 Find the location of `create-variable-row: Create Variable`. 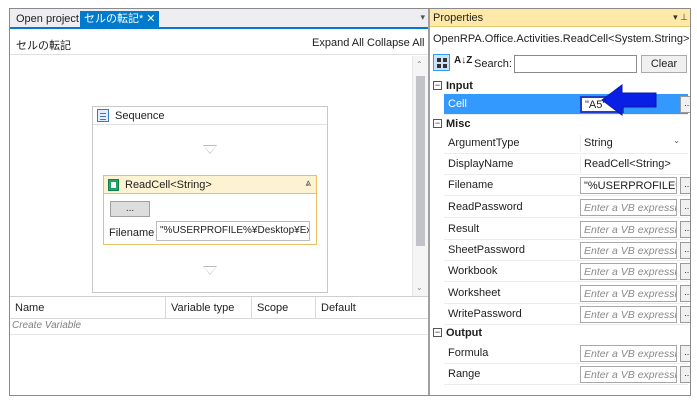

create-variable-row: Create Variable is located at coordinates (46, 325).